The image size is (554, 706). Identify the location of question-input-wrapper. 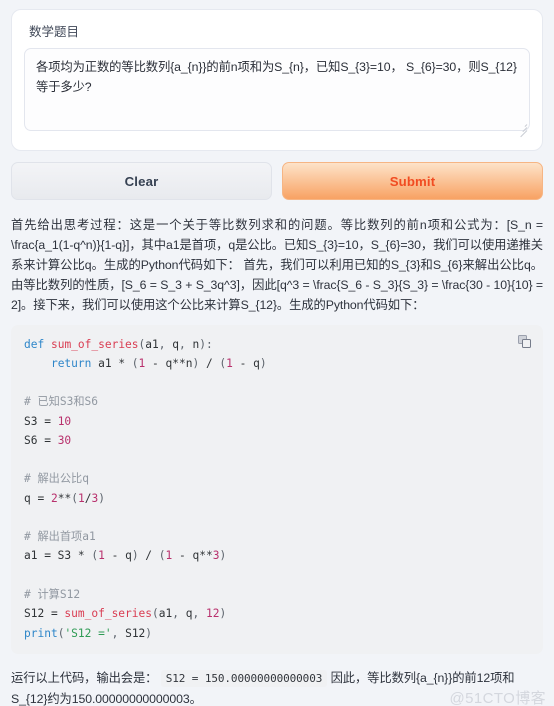
(277, 93).